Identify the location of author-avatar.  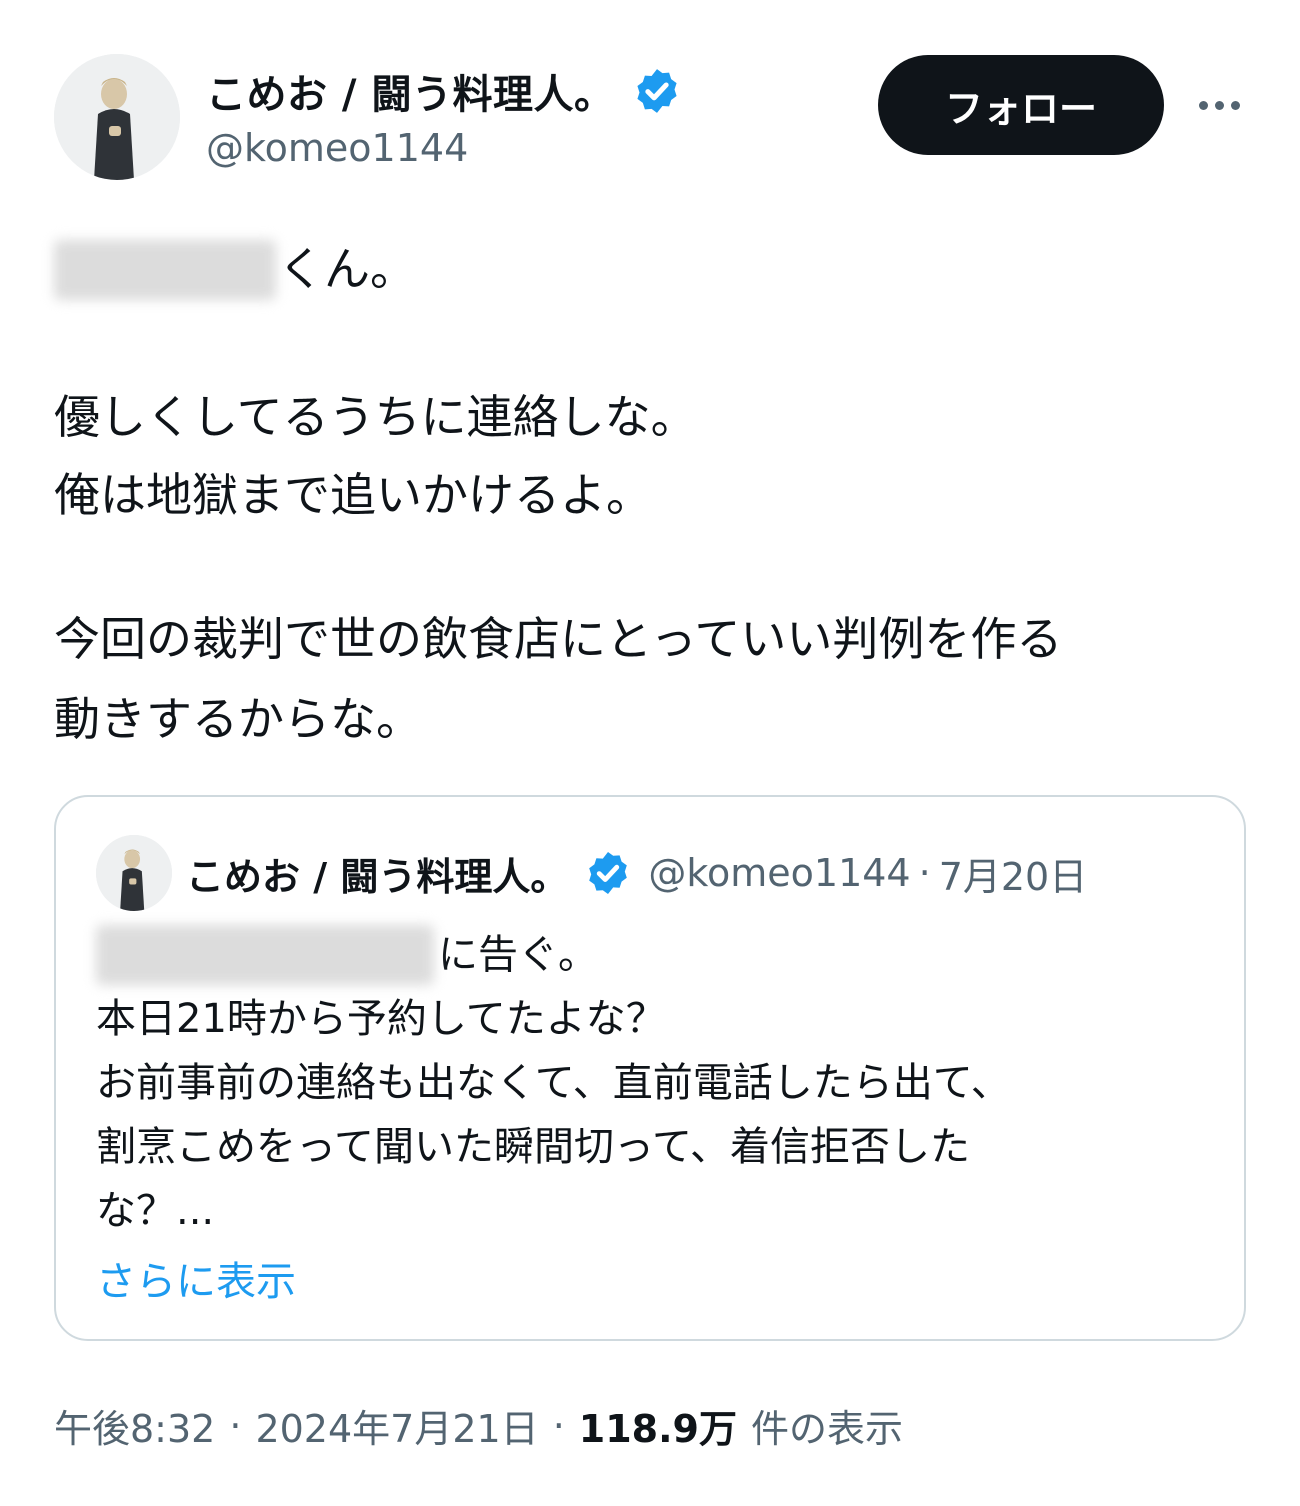
(117, 117).